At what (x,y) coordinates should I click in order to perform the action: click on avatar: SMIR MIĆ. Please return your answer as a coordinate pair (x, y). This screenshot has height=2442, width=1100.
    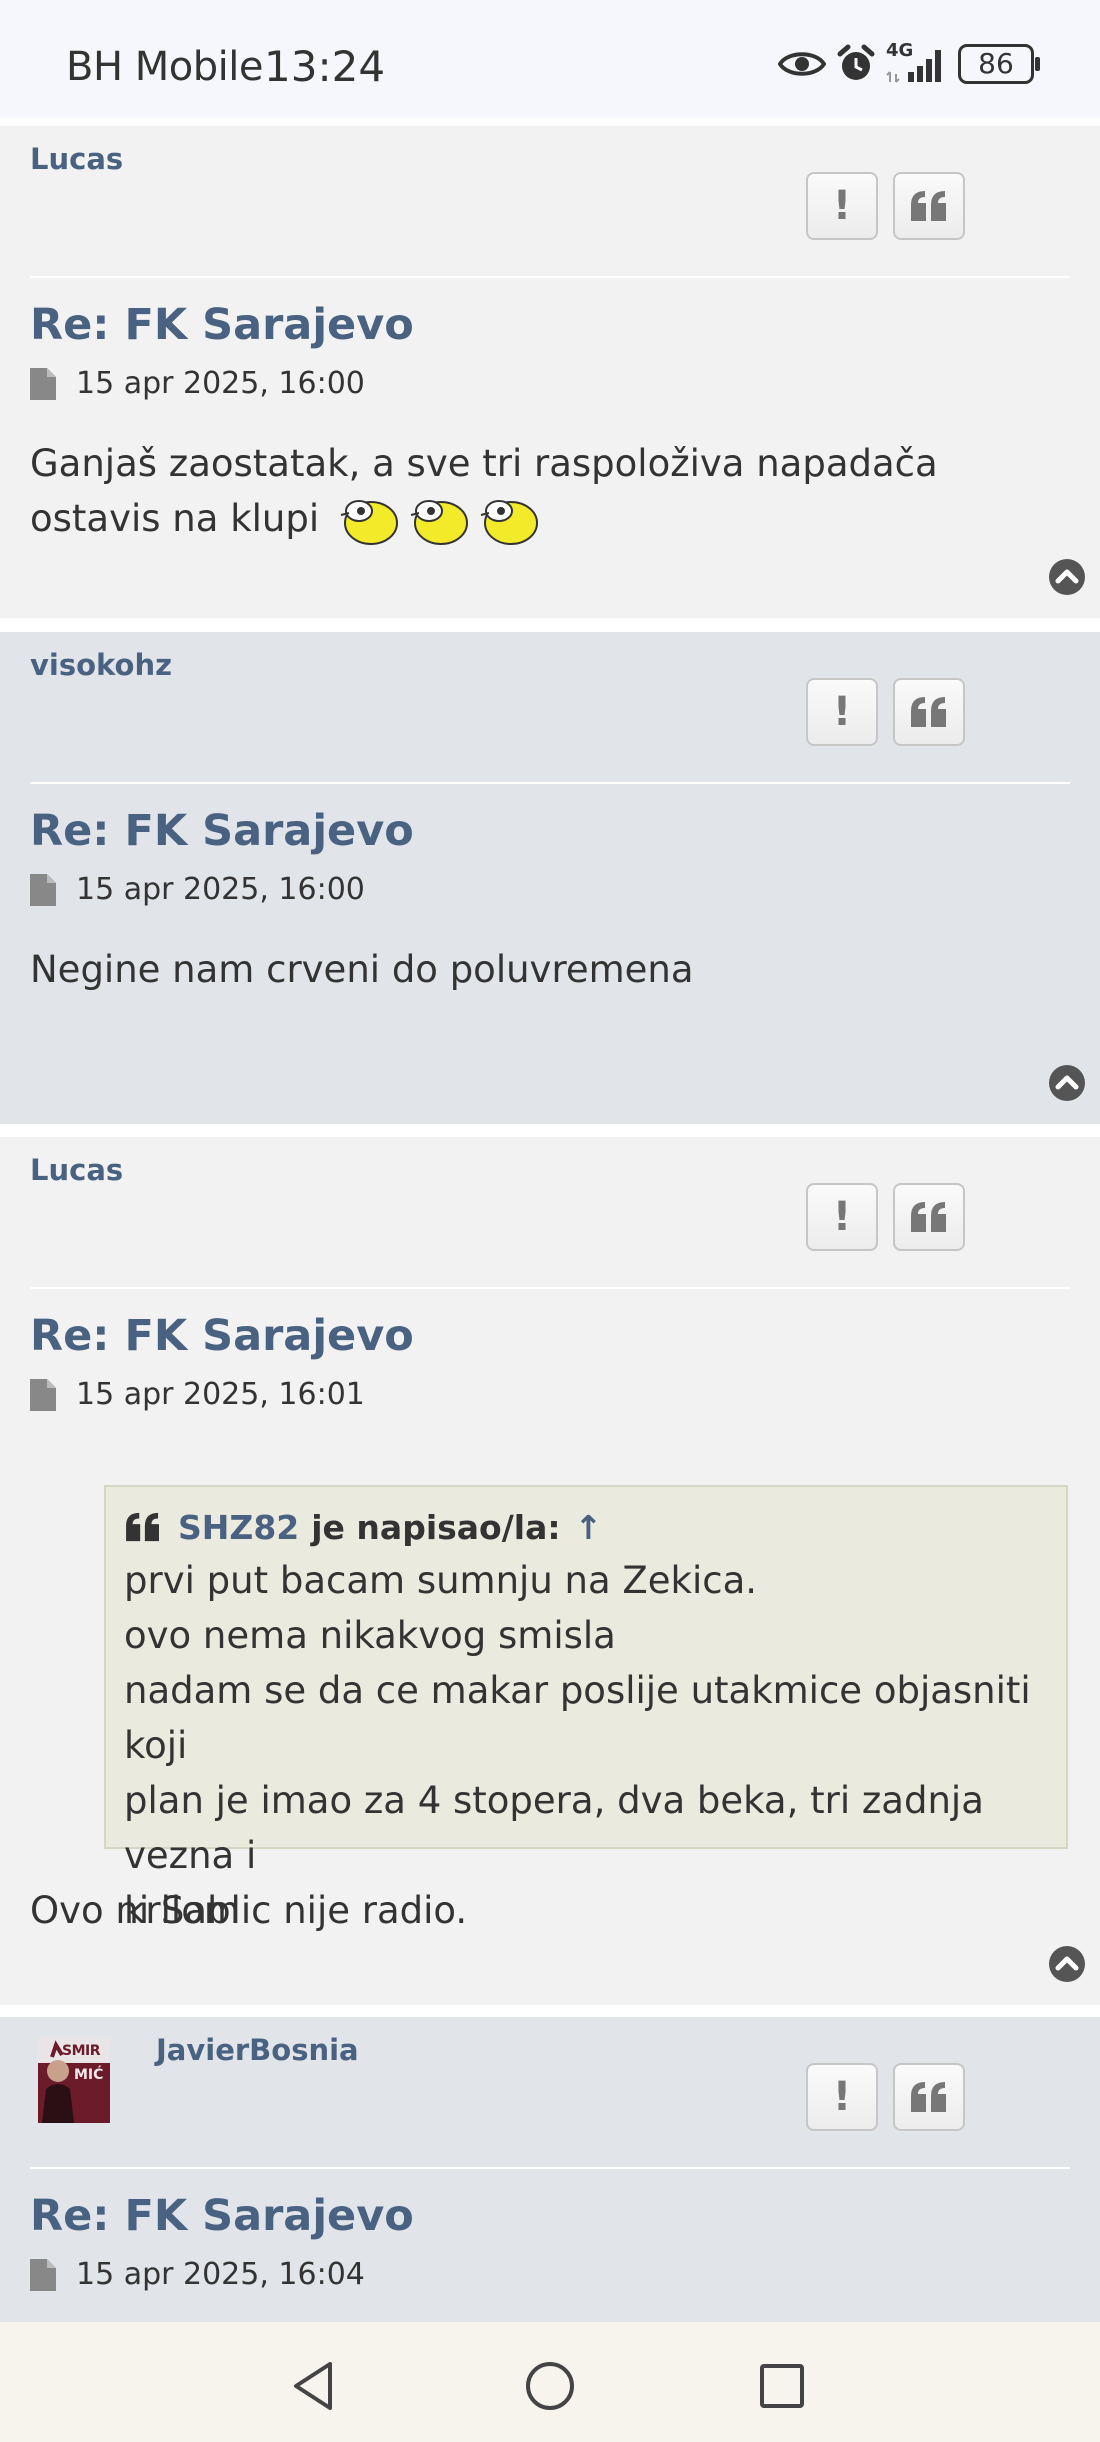
    Looking at the image, I should click on (74, 2080).